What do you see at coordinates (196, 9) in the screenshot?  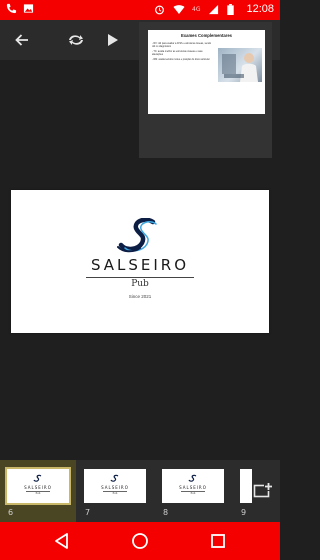 I see `network-type-label: 4G` at bounding box center [196, 9].